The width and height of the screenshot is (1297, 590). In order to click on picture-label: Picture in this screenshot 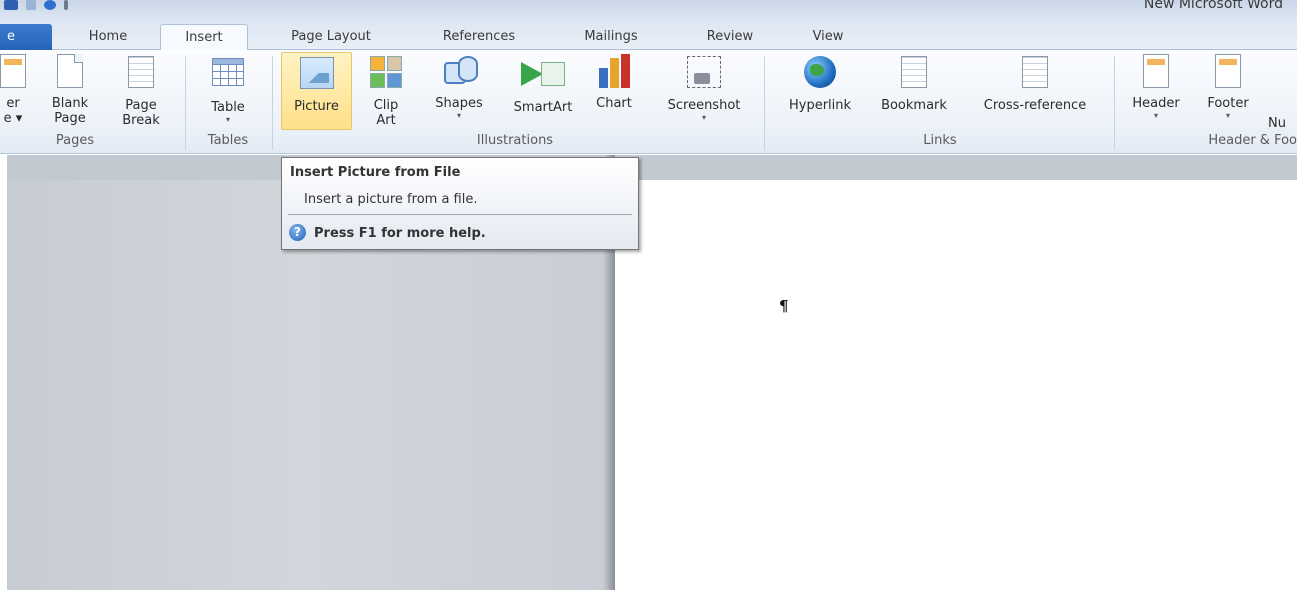, I will do `click(316, 106)`.